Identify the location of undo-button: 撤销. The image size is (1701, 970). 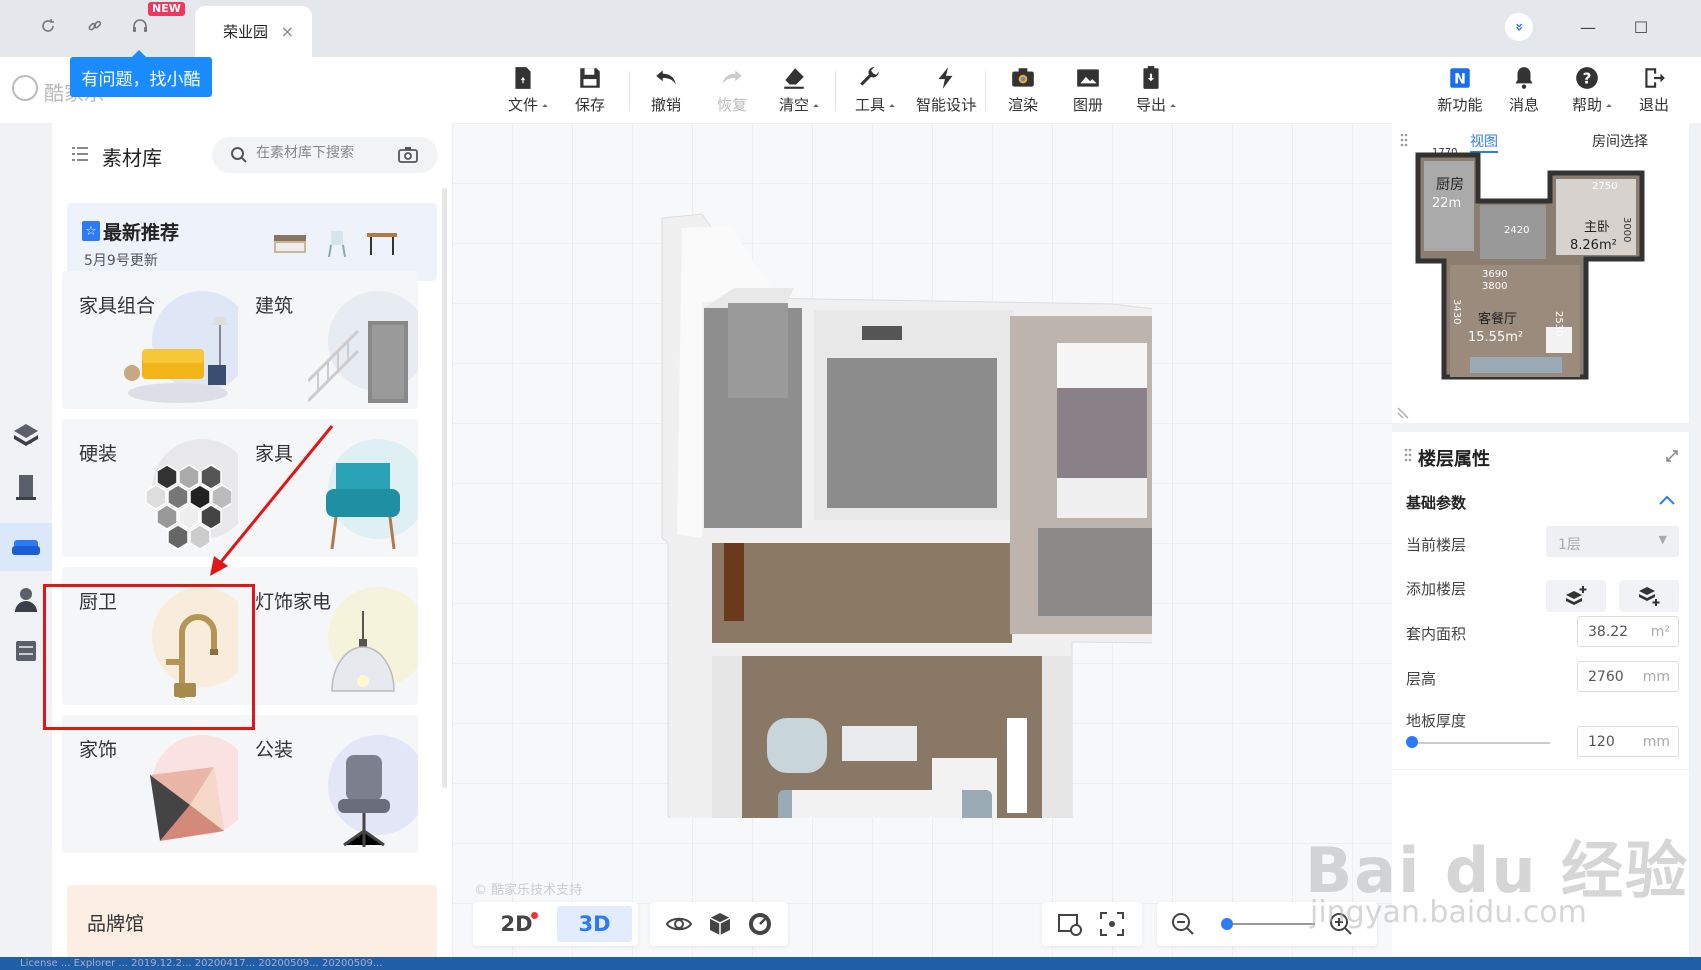
(666, 91).